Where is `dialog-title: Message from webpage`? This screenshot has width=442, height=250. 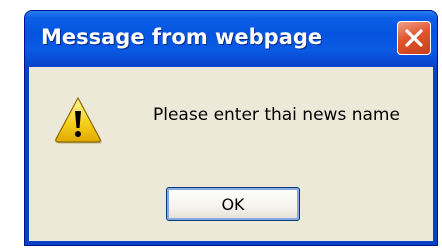
dialog-title: Message from webpage is located at coordinates (182, 37).